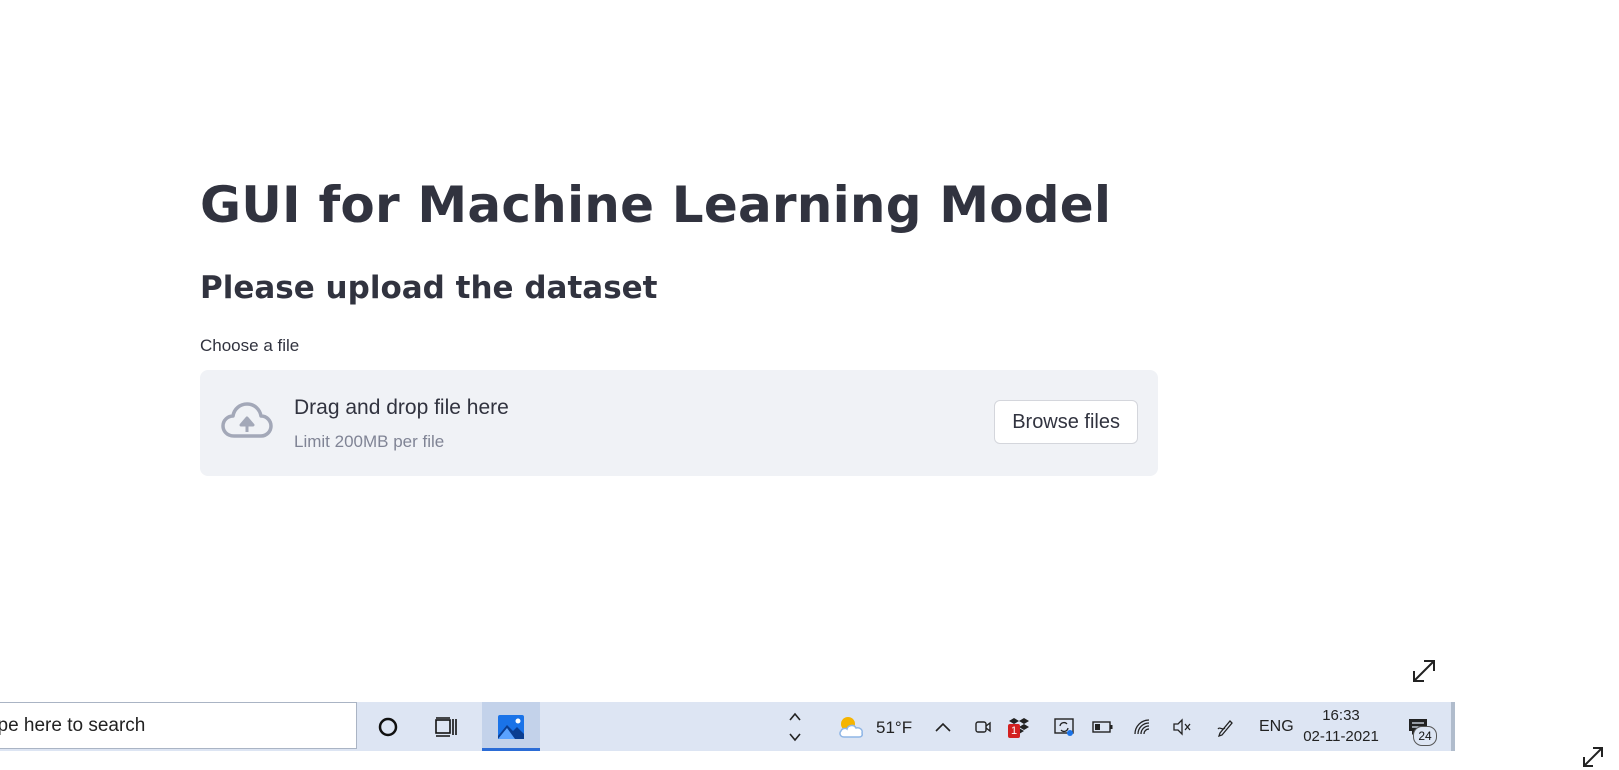 The height and width of the screenshot is (770, 1619). I want to click on task-view-icon, so click(446, 726).